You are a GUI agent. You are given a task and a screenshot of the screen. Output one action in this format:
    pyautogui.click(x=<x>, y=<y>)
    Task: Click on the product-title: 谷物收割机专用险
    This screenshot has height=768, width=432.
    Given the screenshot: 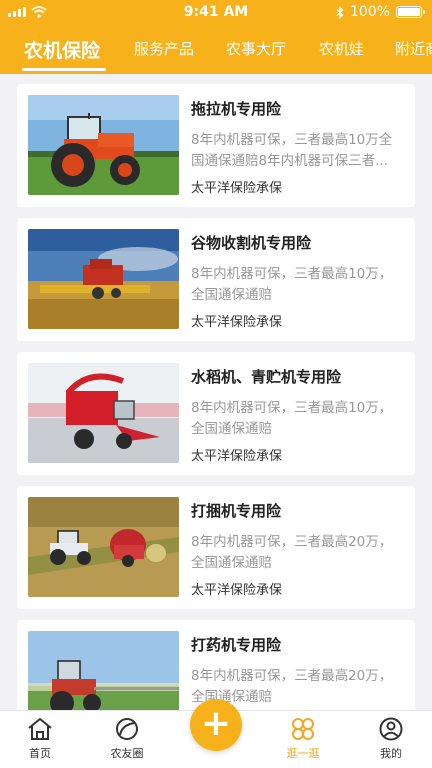 What is the action you would take?
    pyautogui.click(x=251, y=243)
    